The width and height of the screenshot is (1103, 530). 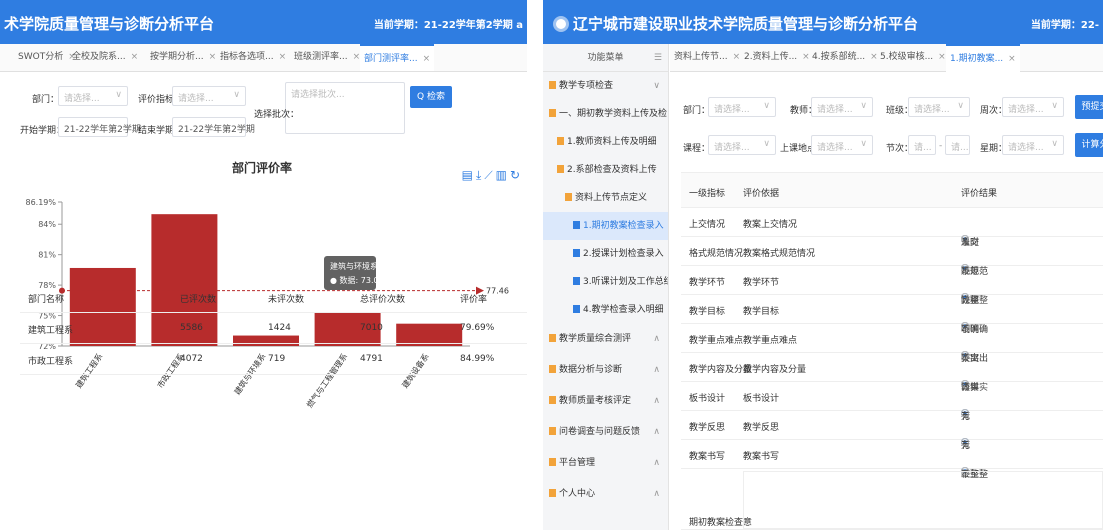 I want to click on y-tick-label: 81%, so click(x=47, y=255).